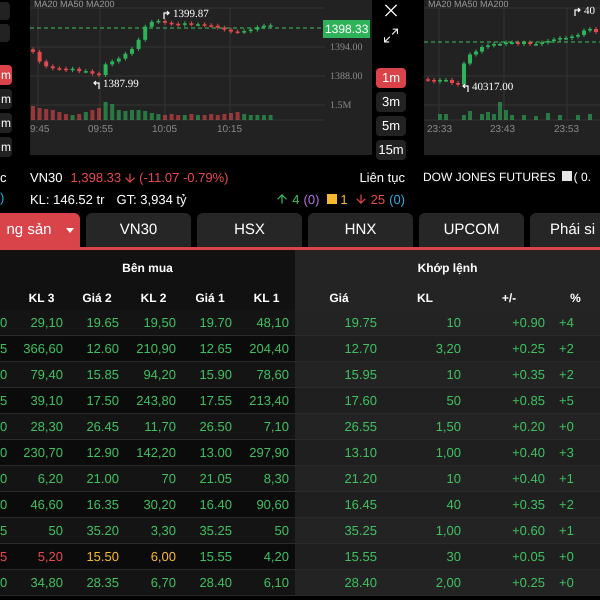 The width and height of the screenshot is (600, 600). Describe the element at coordinates (183, 178) in the screenshot. I see `index-change: (-11.07 -0.79%)` at that location.